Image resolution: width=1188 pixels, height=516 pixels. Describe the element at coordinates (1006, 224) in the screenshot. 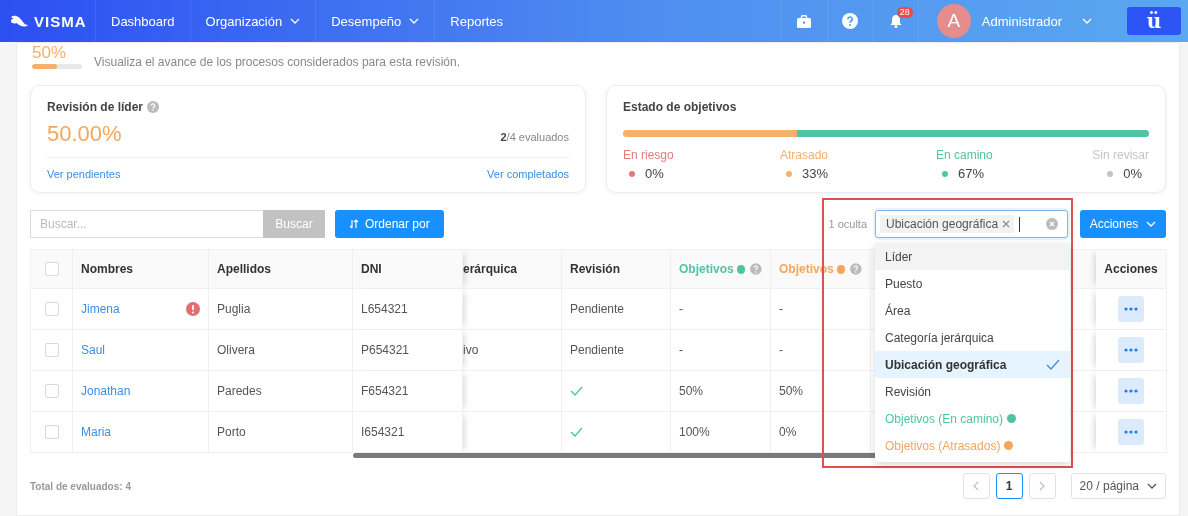

I see `close-icon` at that location.